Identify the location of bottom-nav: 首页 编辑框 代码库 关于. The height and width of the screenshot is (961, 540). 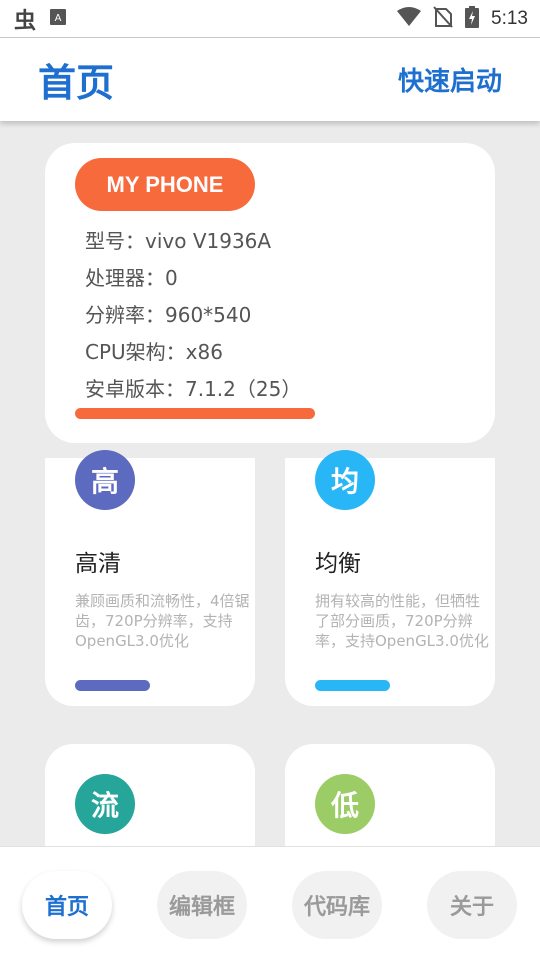
(270, 903).